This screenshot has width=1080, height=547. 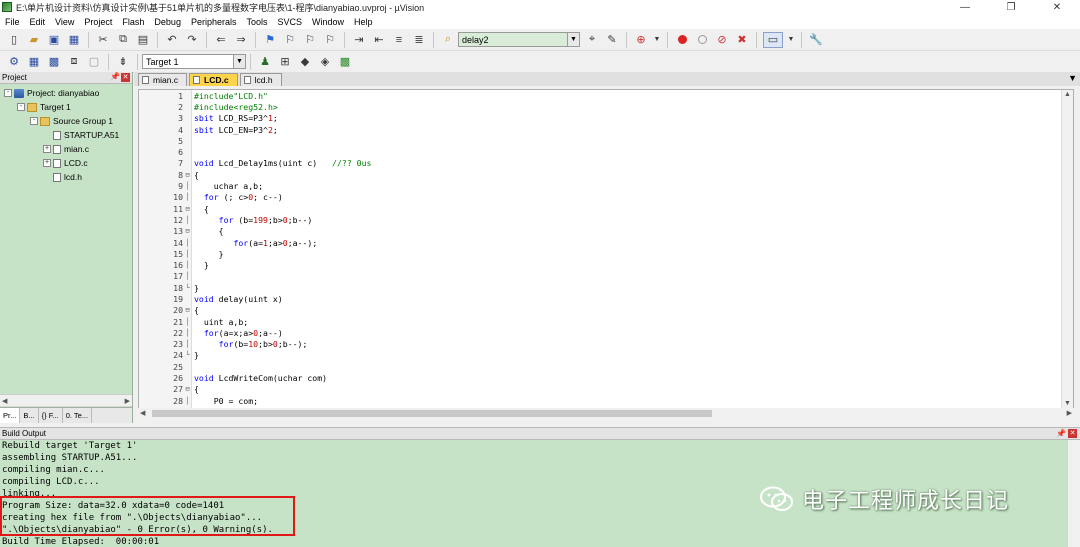 I want to click on code-line: 20 ⊟{, so click(x=606, y=310).